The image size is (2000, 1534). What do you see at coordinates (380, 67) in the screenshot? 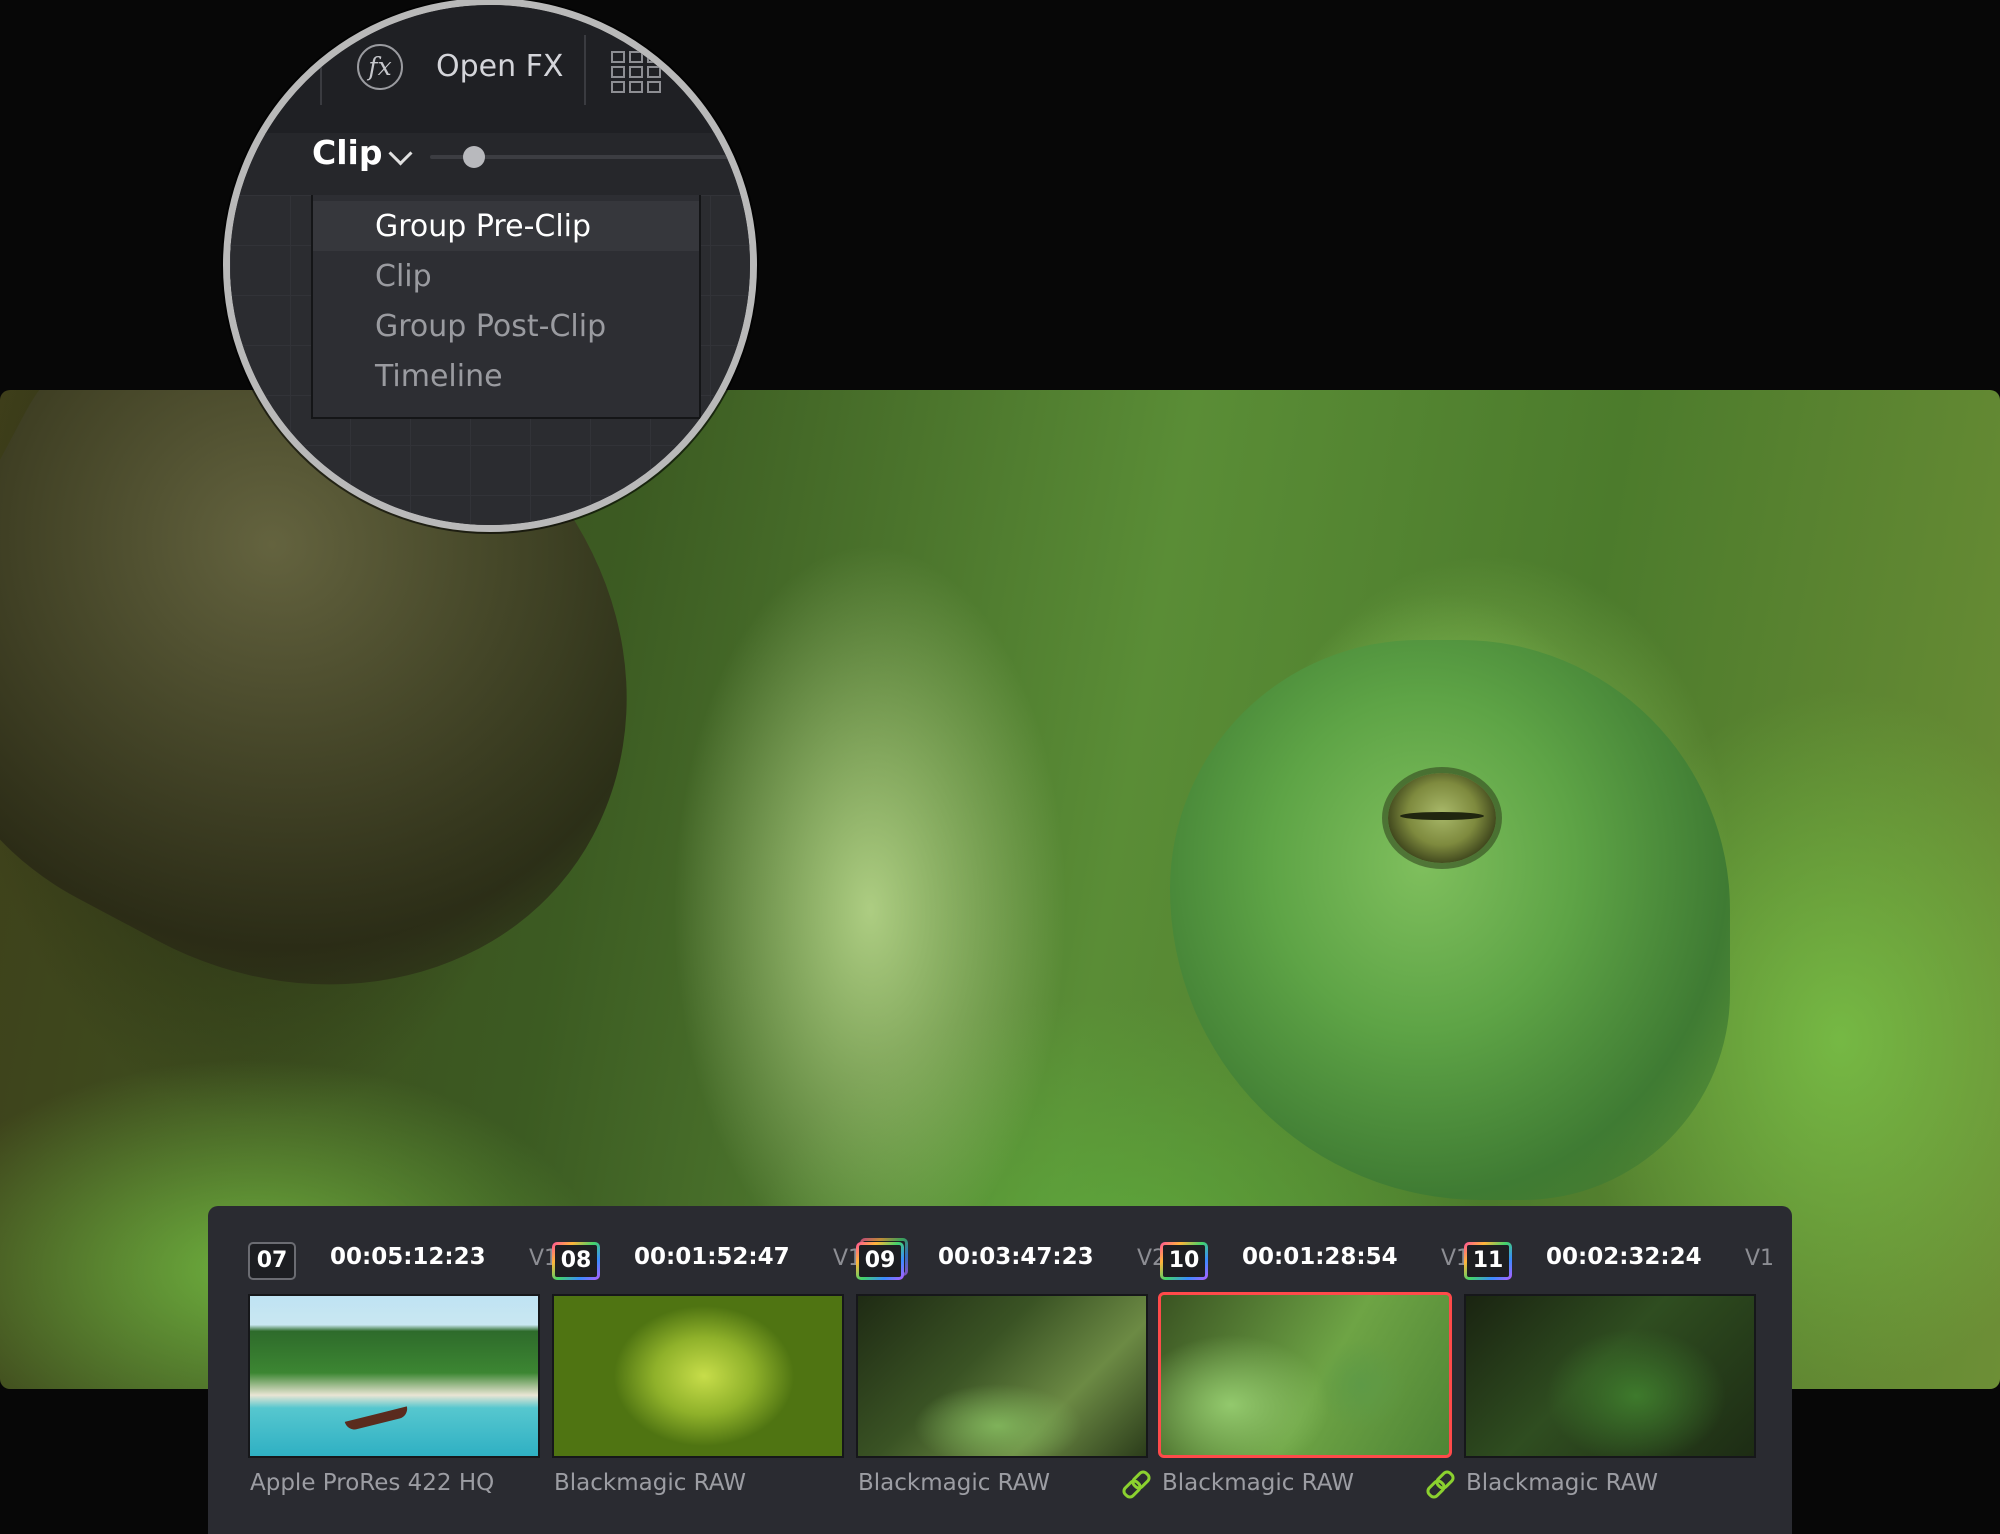
I see `fx-icon: fx` at bounding box center [380, 67].